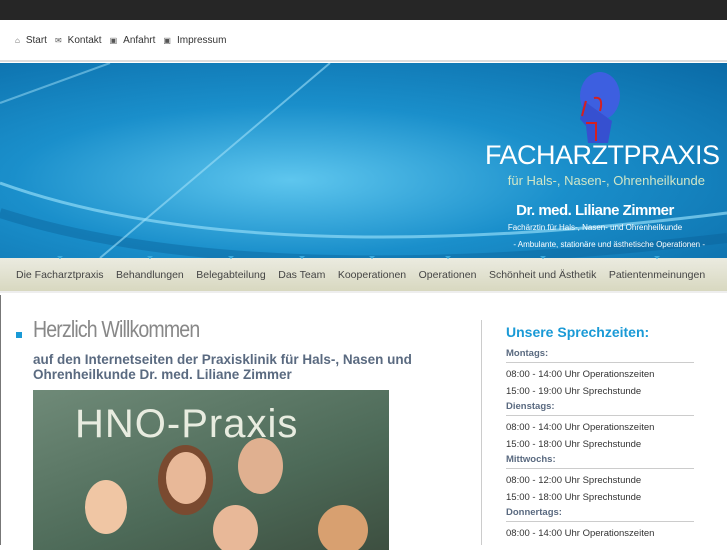 The height and width of the screenshot is (550, 727). I want to click on time-slot: 15:00 - 19:00 Uhr Sprechstunde, so click(574, 391).